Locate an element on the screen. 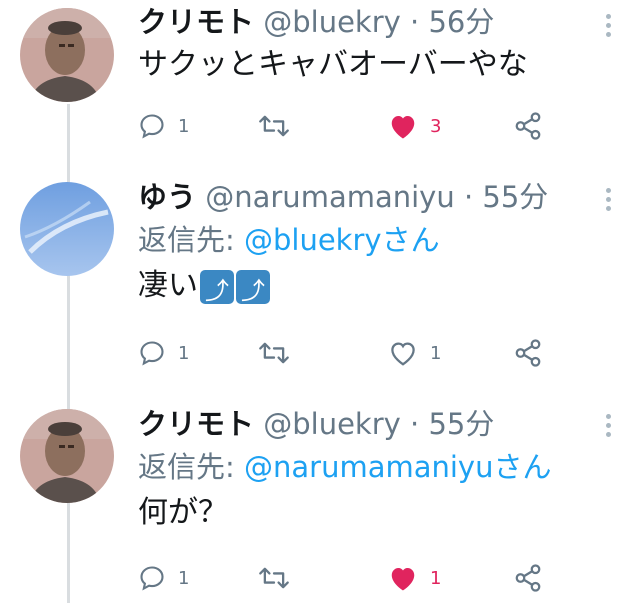 The image size is (640, 603). reply-to-line: 返信先: @narumamaniyuさん is located at coordinates (369, 467).